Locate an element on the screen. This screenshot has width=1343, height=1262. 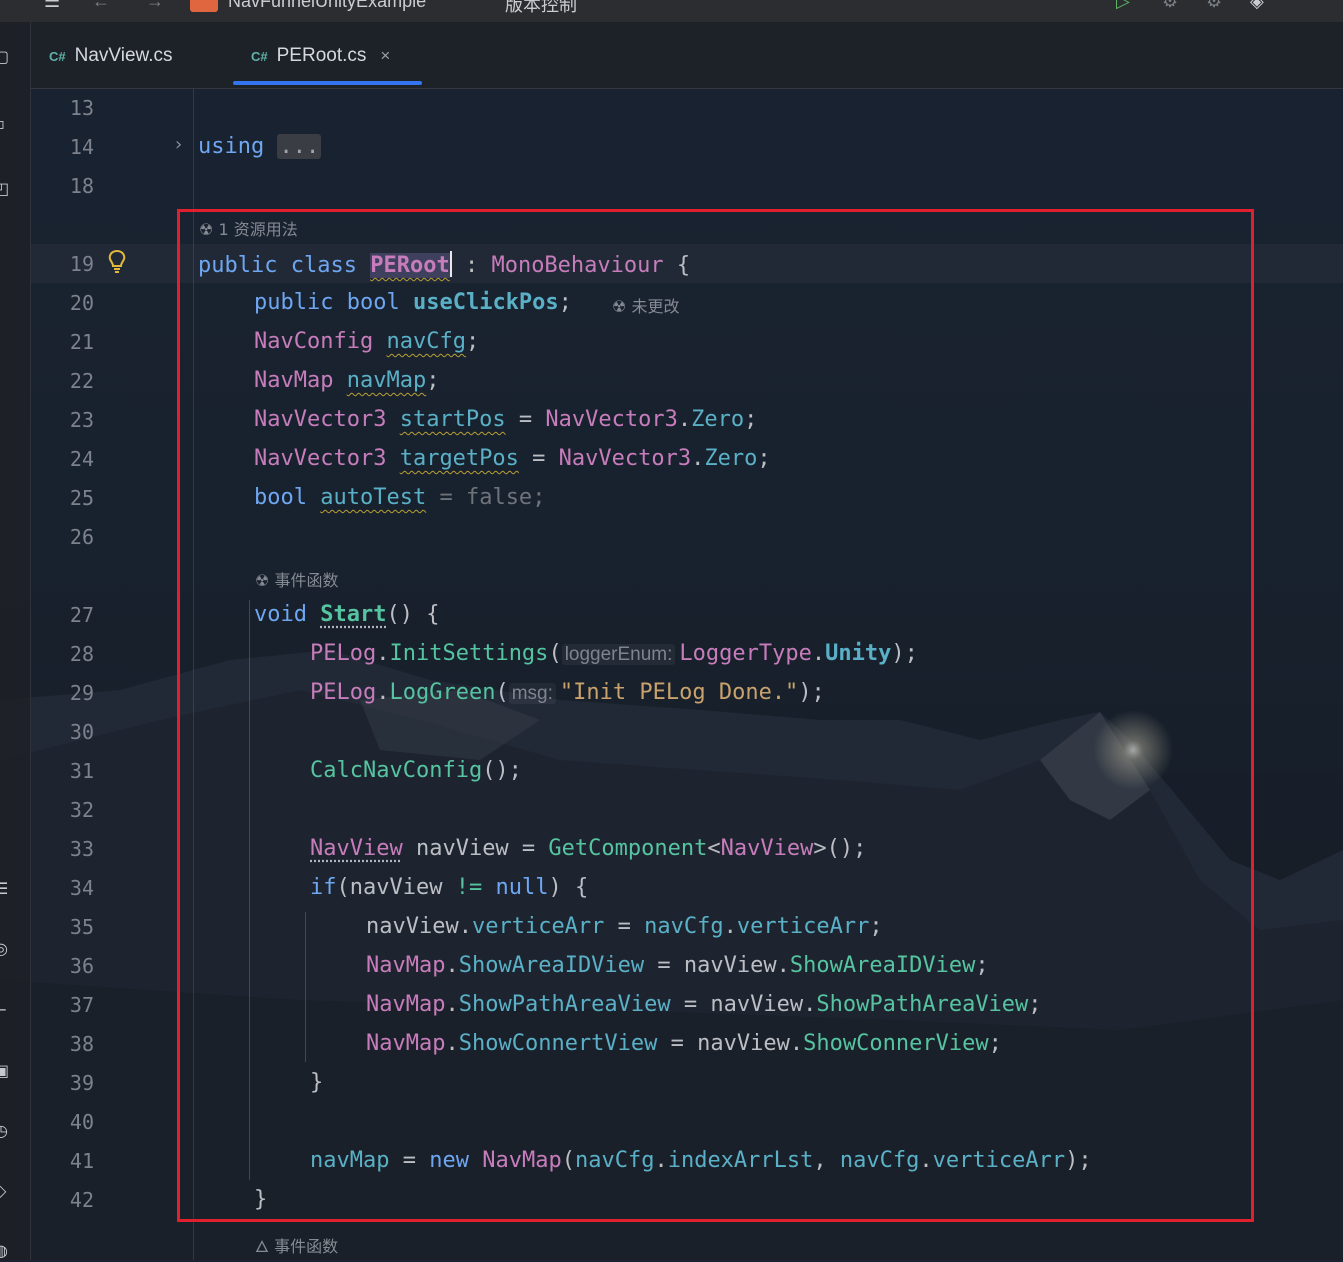
line-number: 37 is located at coordinates (81, 1005).